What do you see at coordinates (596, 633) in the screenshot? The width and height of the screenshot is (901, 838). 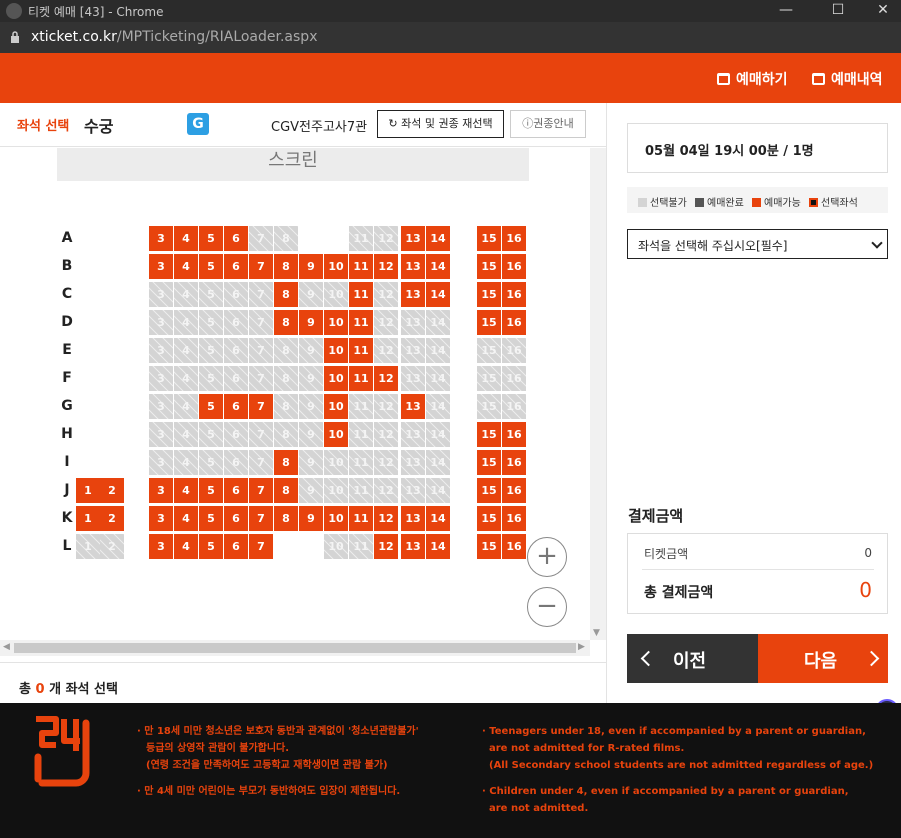 I see `scroll-down-icon: ▼` at bounding box center [596, 633].